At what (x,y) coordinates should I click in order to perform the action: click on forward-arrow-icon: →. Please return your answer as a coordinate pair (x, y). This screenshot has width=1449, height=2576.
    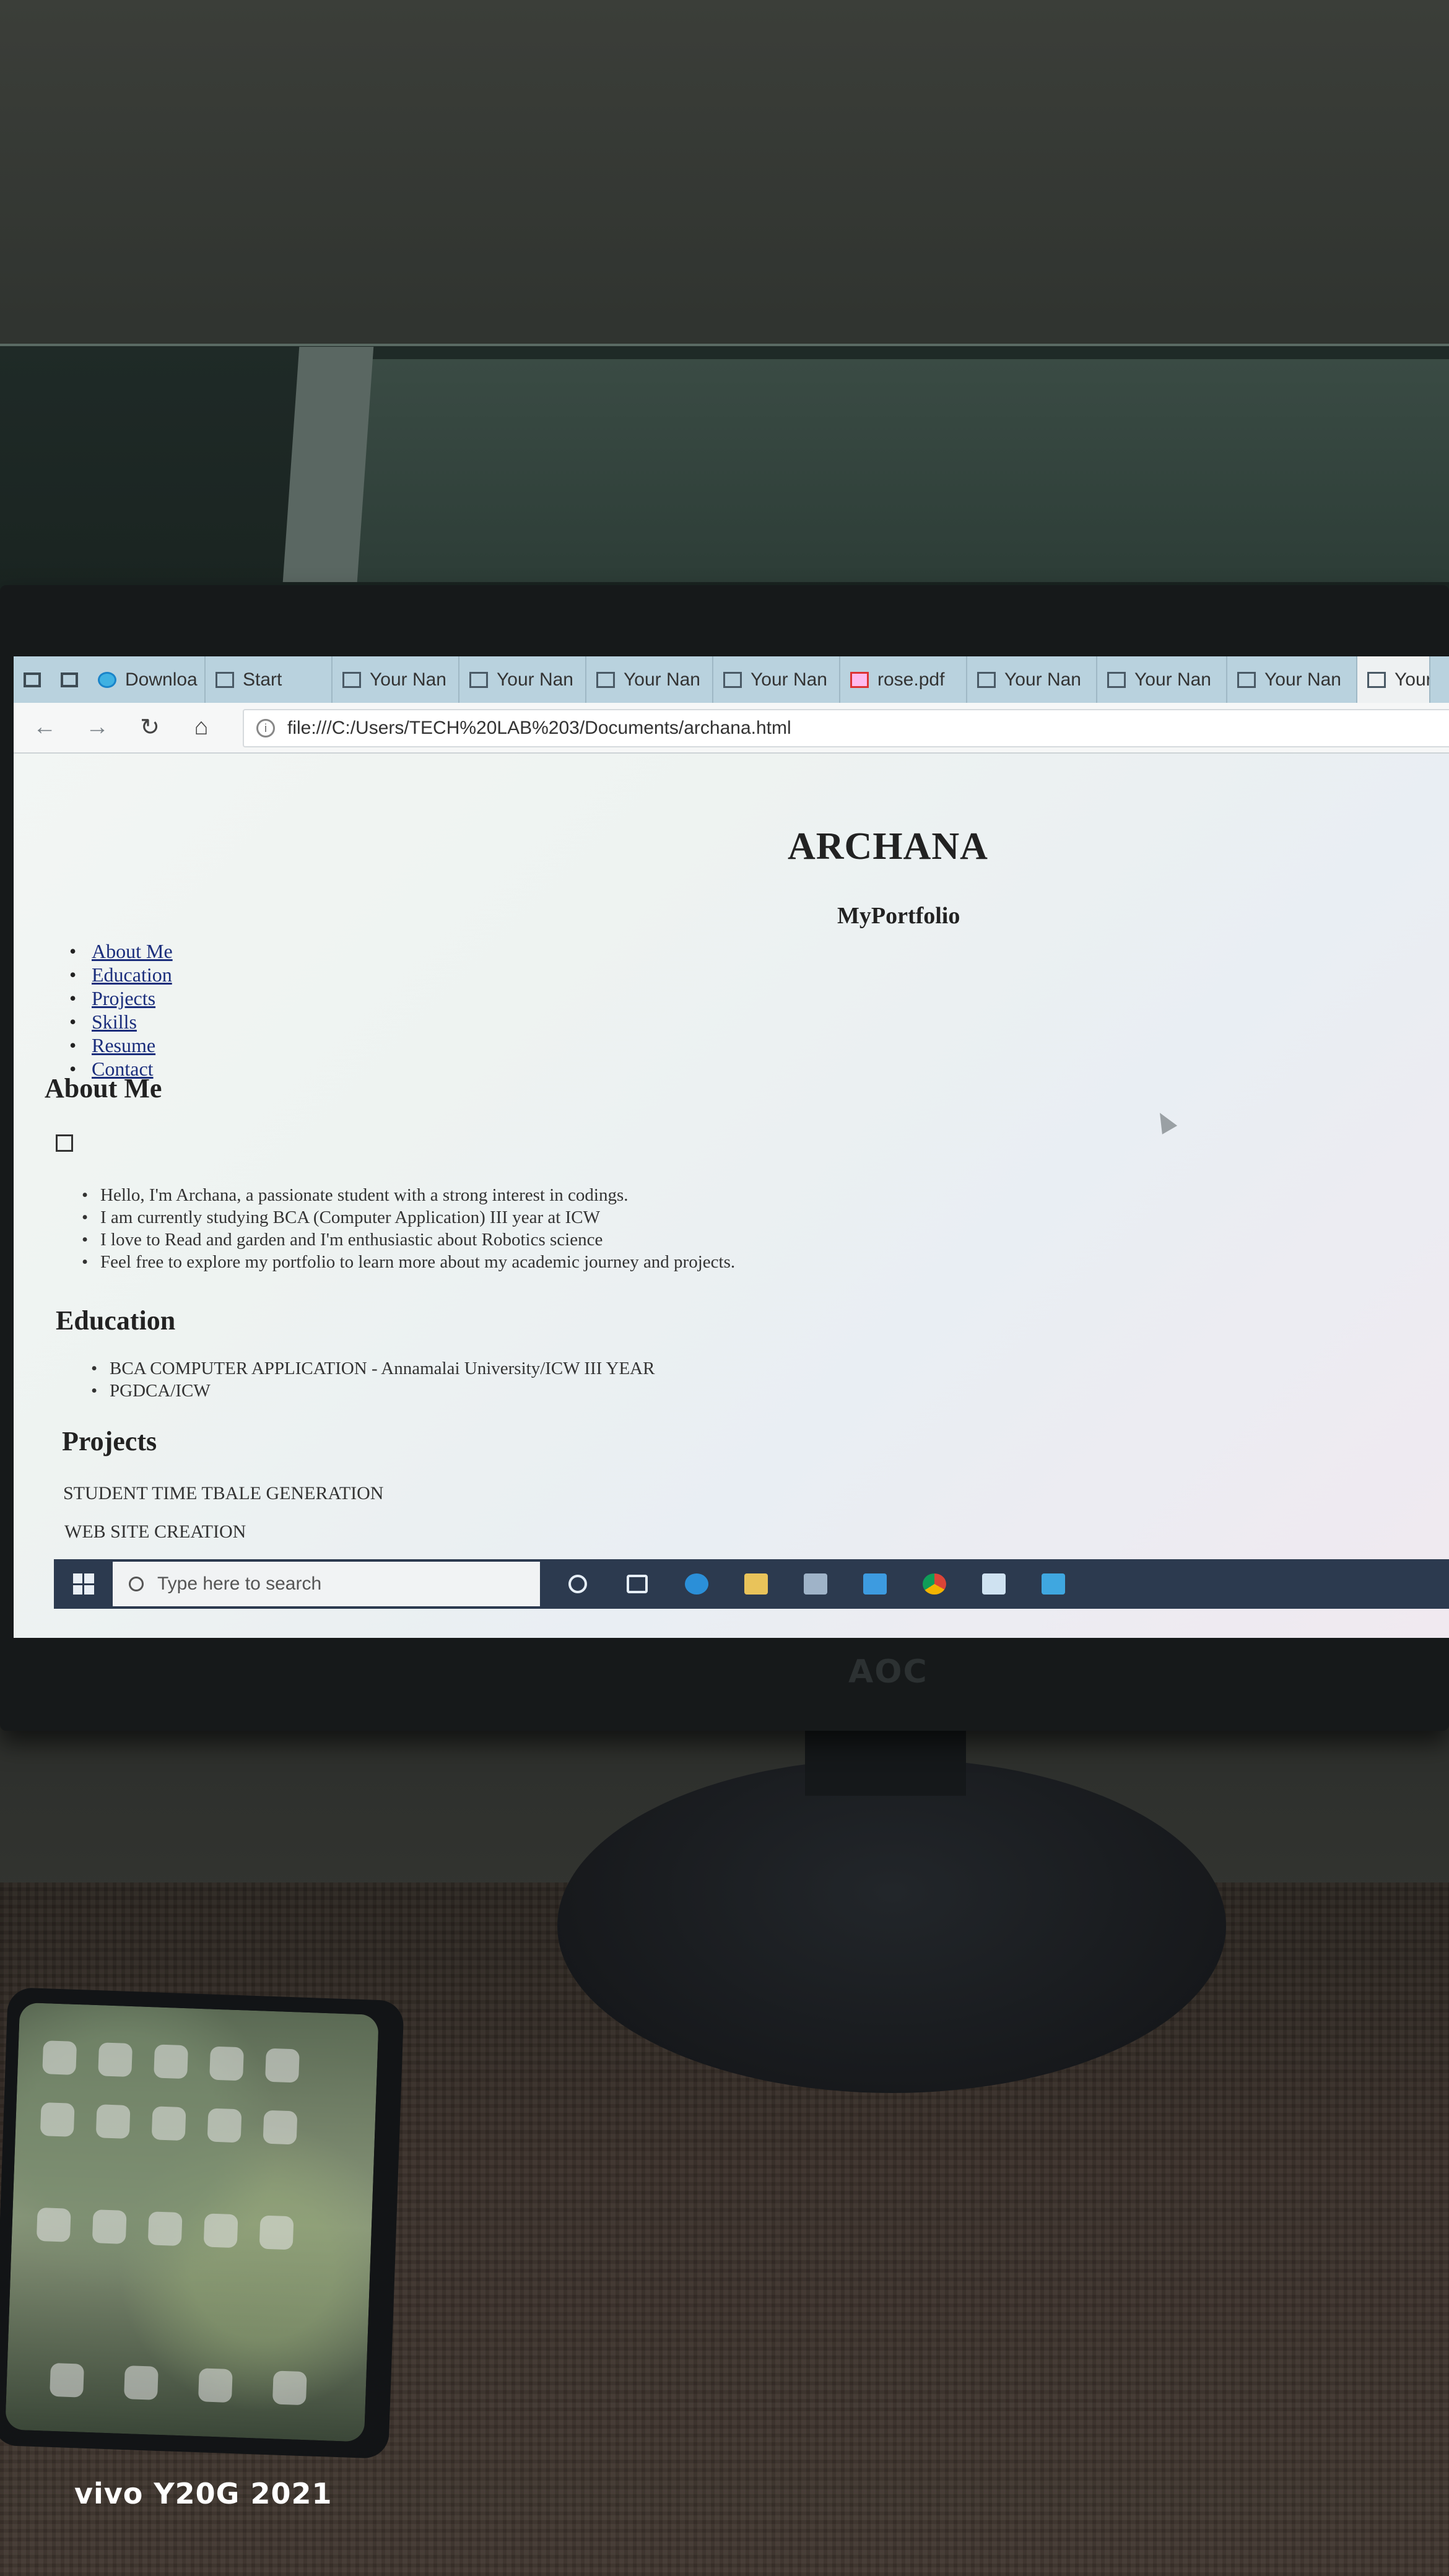
    Looking at the image, I should click on (97, 726).